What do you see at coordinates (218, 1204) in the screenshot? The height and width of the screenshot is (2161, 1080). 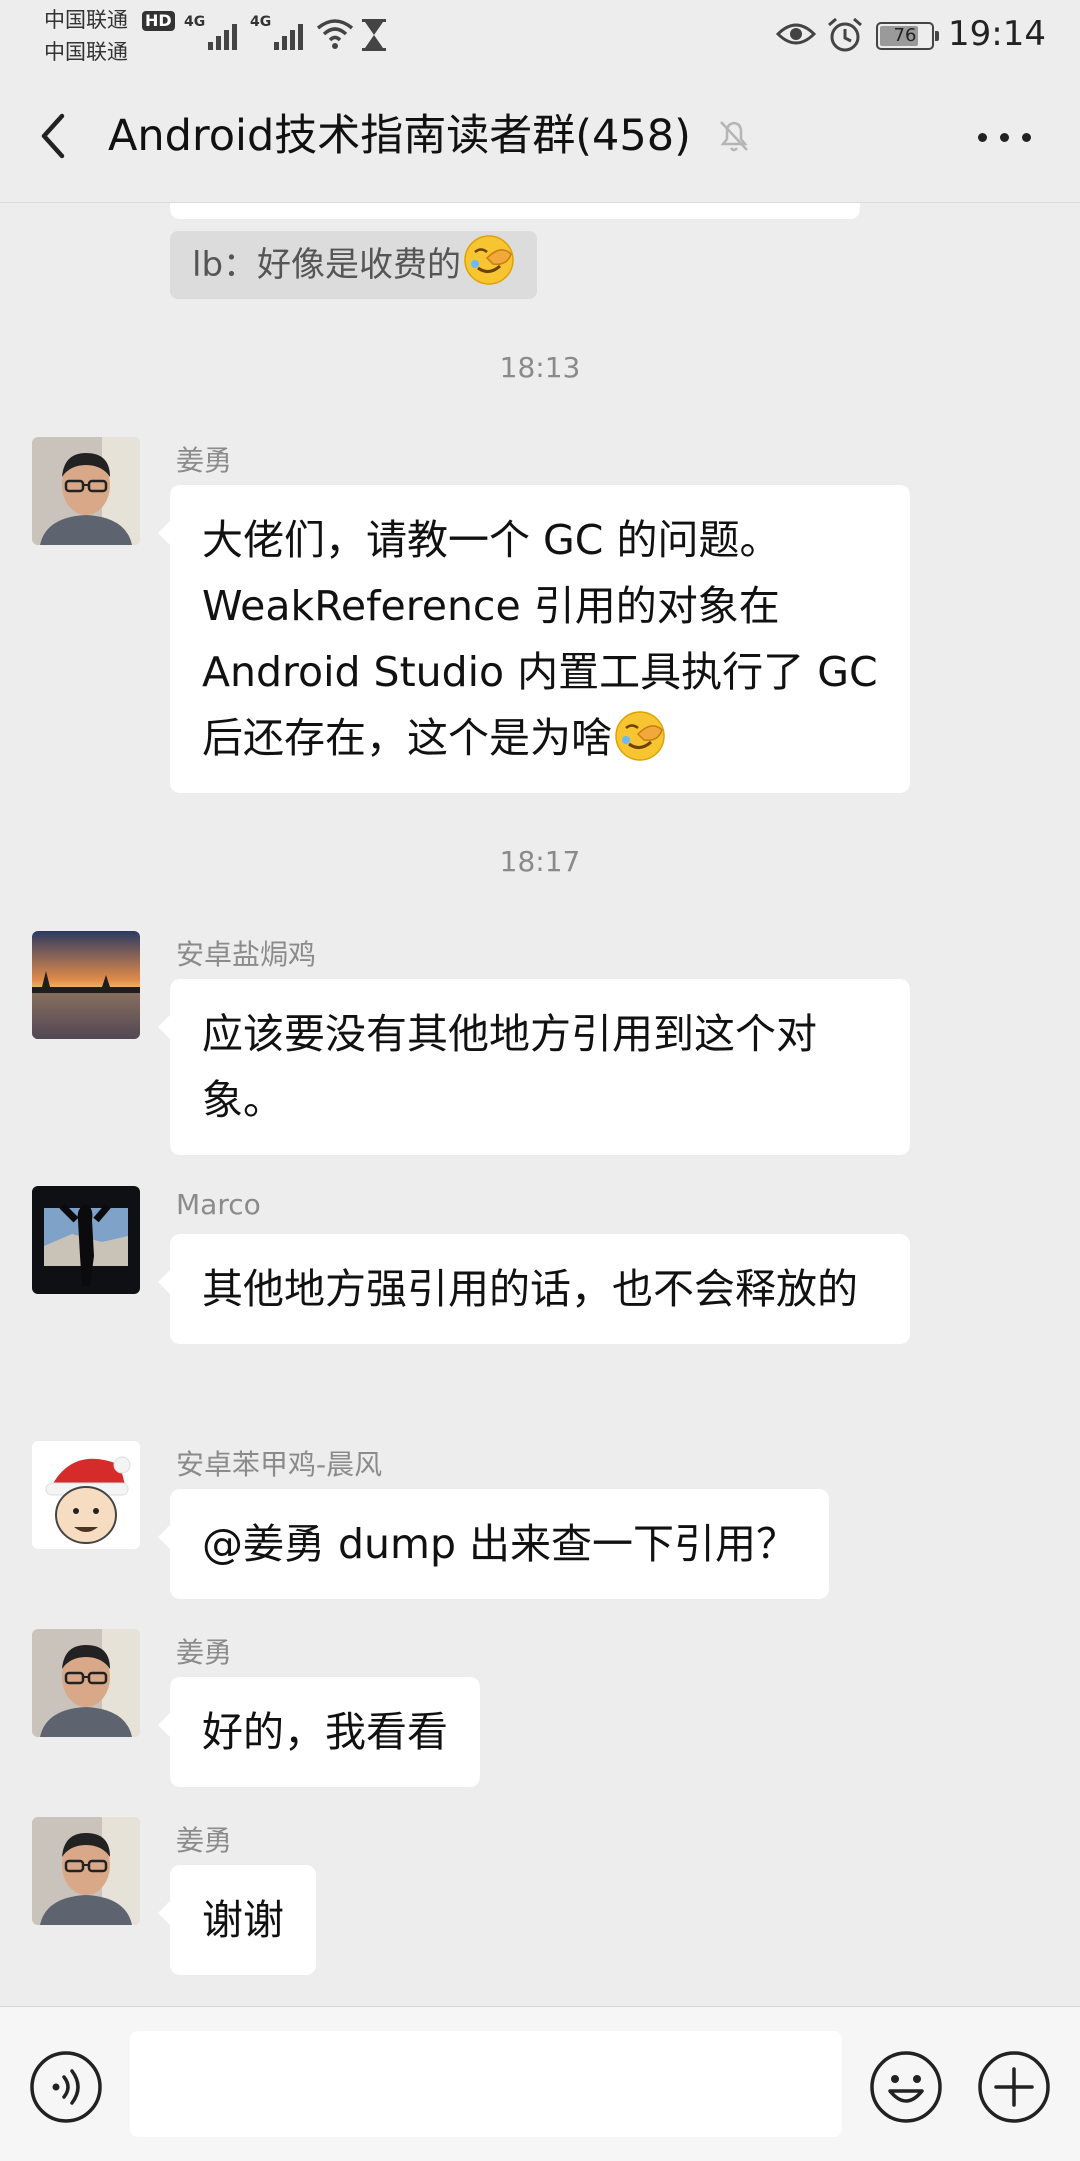 I see `sender-name: Marco` at bounding box center [218, 1204].